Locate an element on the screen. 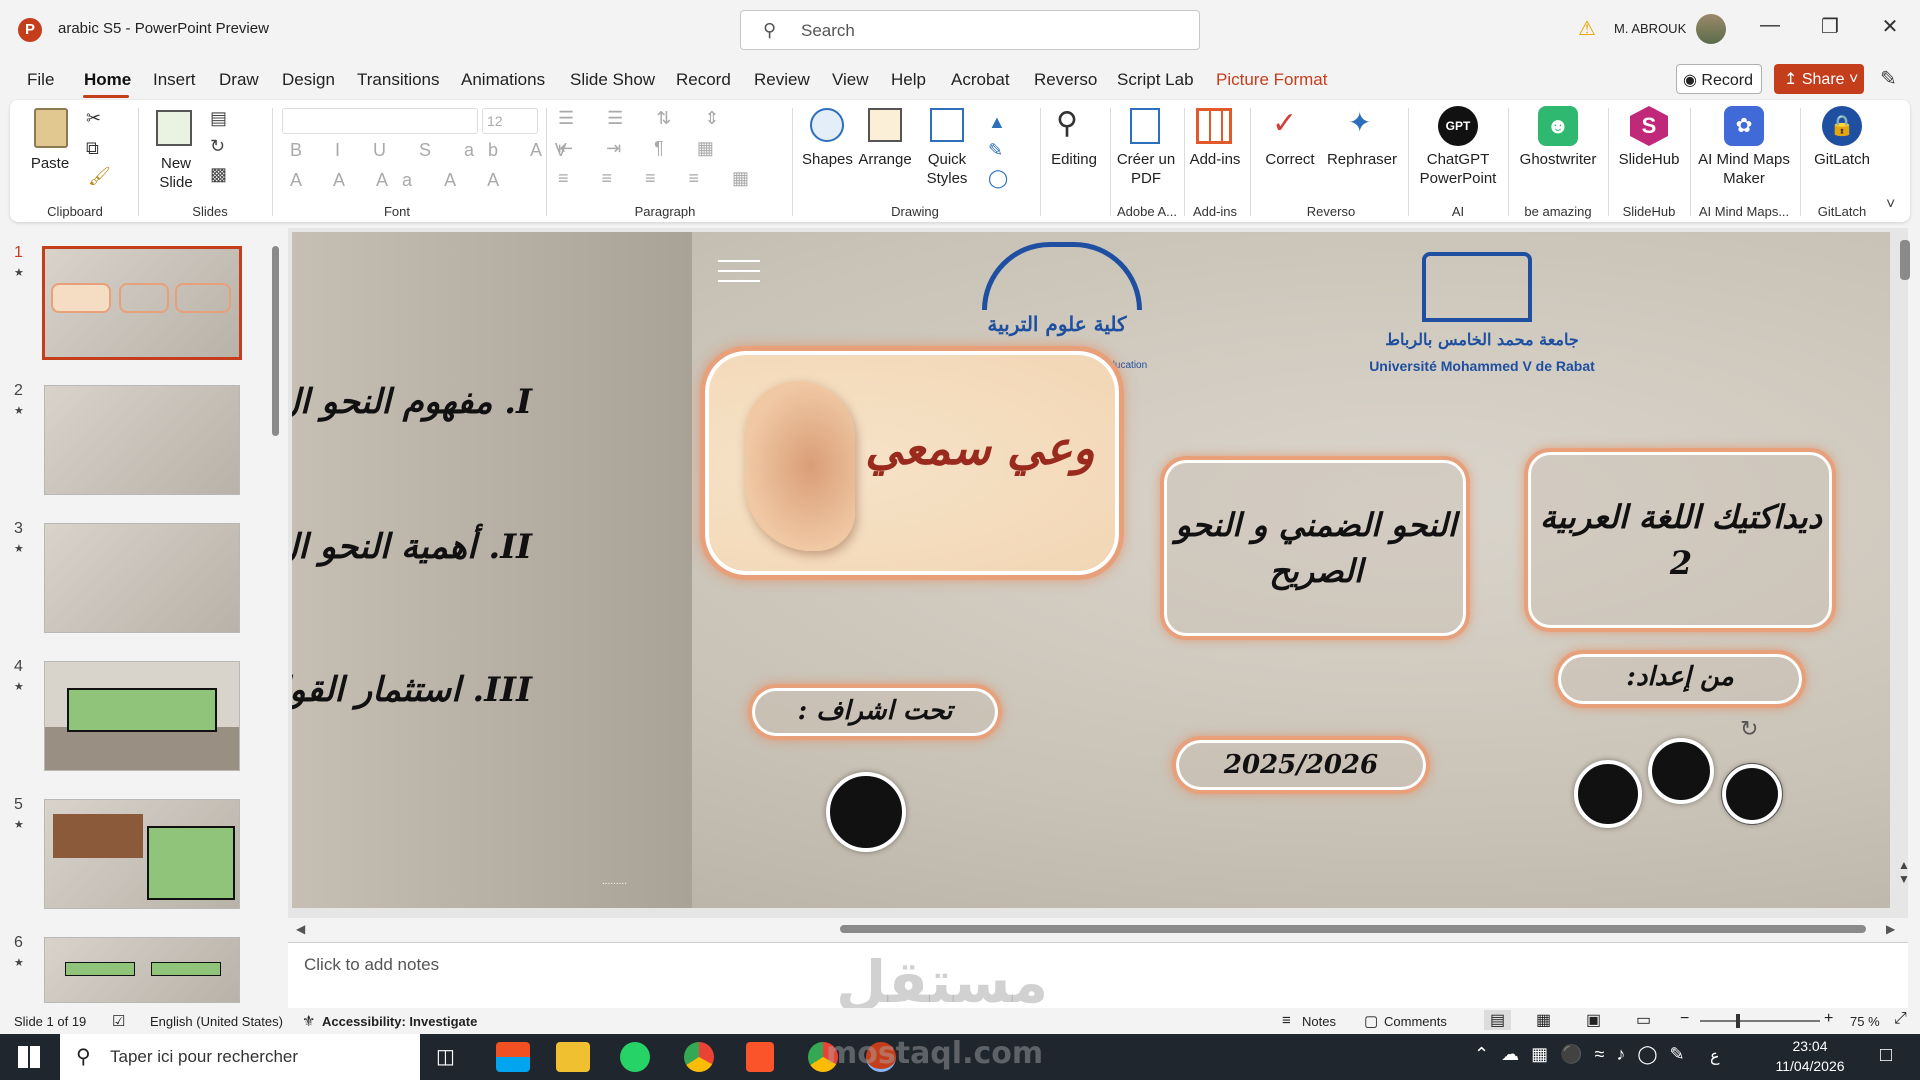 The width and height of the screenshot is (1920, 1080). section-icon: ▩ is located at coordinates (218, 174).